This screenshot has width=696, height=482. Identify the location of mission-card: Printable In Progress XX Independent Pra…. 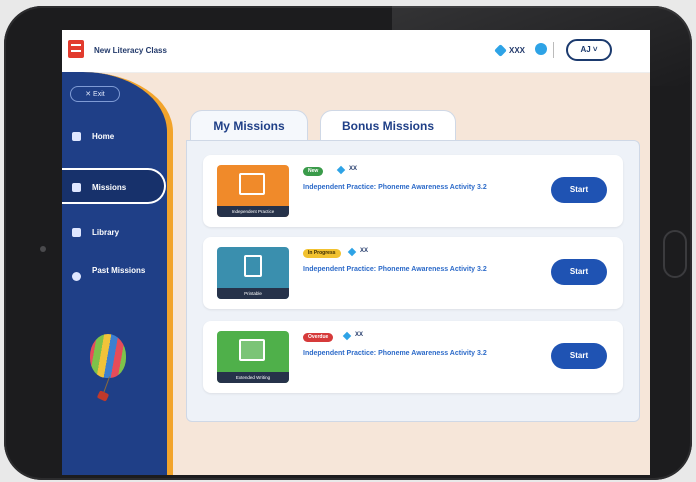
(413, 273).